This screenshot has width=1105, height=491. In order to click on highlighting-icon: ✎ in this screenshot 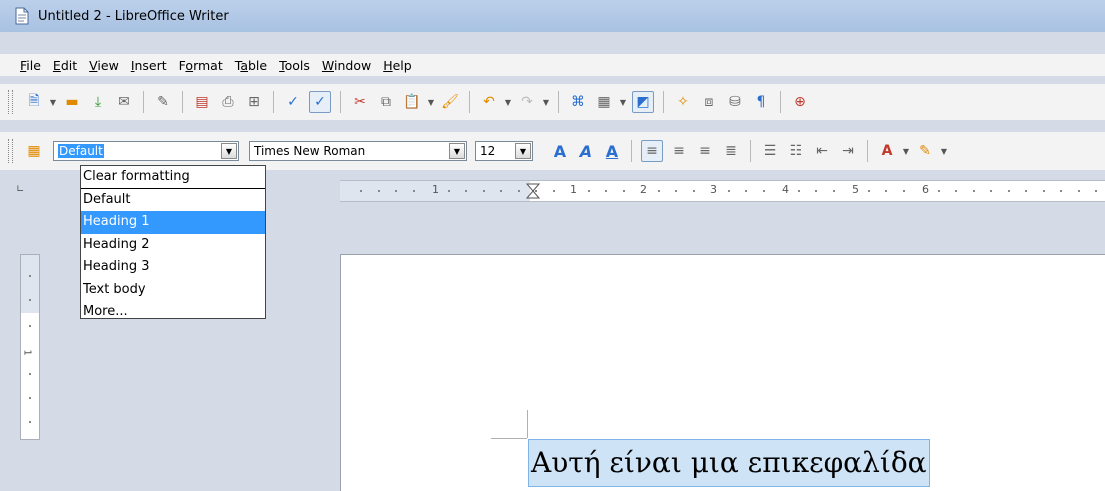, I will do `click(925, 151)`.